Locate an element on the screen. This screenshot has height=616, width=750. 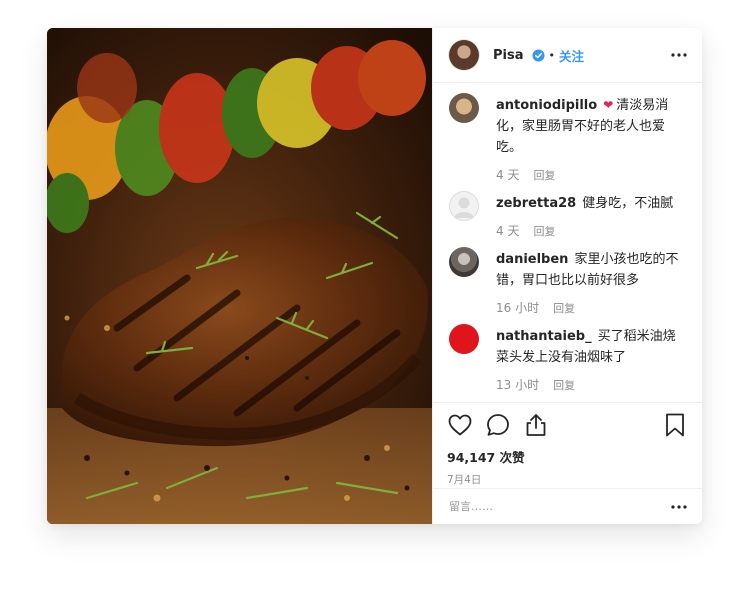
post-date: 7月4日 is located at coordinates (464, 480).